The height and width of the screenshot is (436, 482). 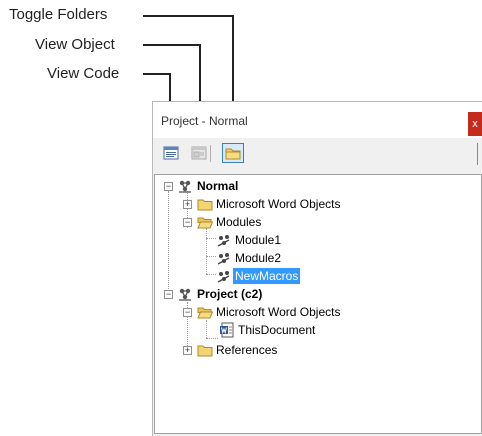 I want to click on view-code-button, so click(x=171, y=153).